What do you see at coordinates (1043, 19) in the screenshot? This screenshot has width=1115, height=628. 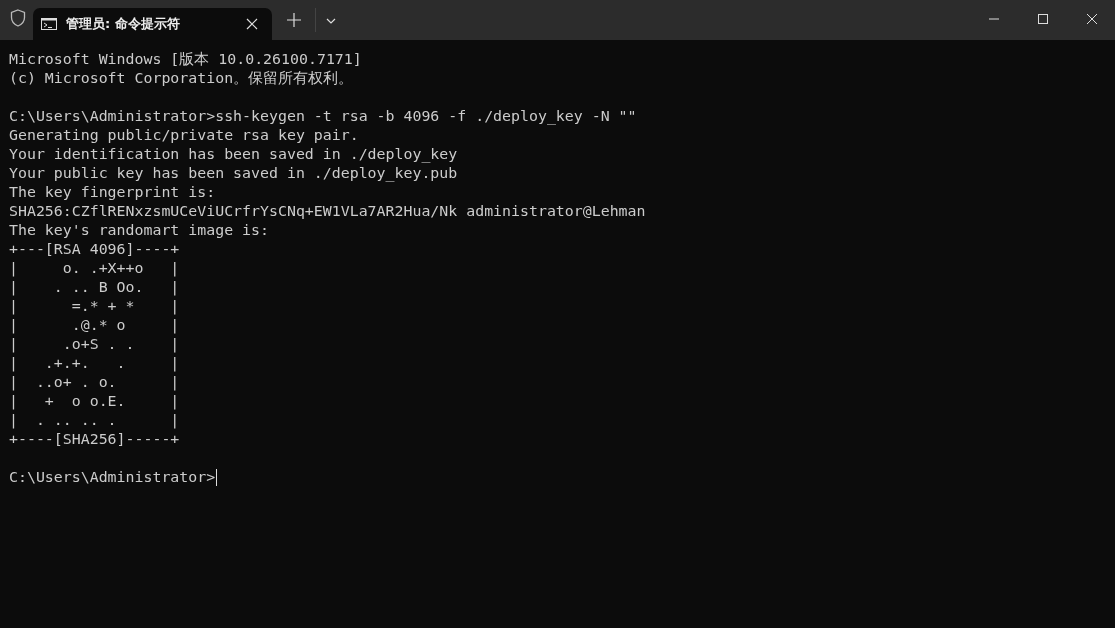 I see `maximize-icon` at bounding box center [1043, 19].